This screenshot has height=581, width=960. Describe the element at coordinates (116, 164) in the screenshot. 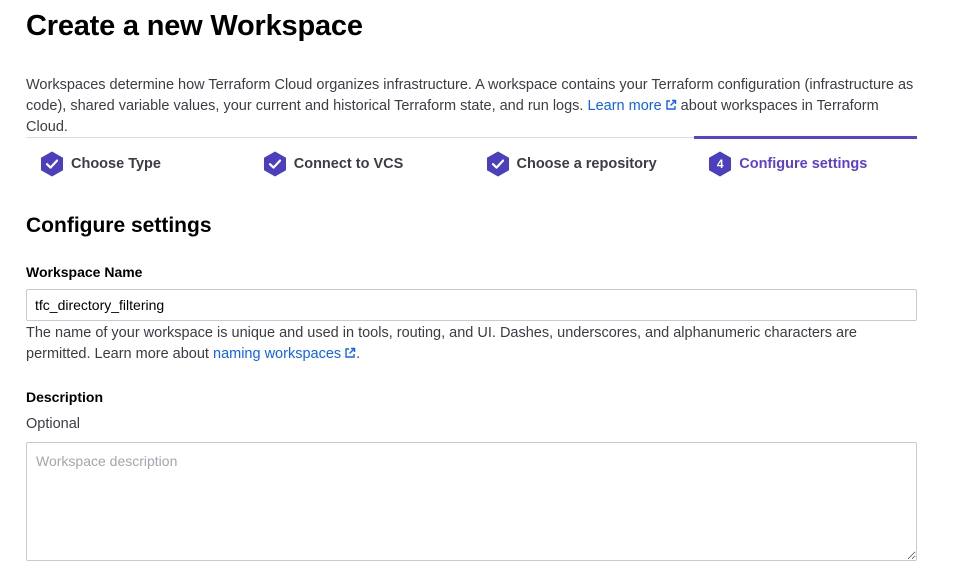

I see `step-label: Choose Type` at that location.